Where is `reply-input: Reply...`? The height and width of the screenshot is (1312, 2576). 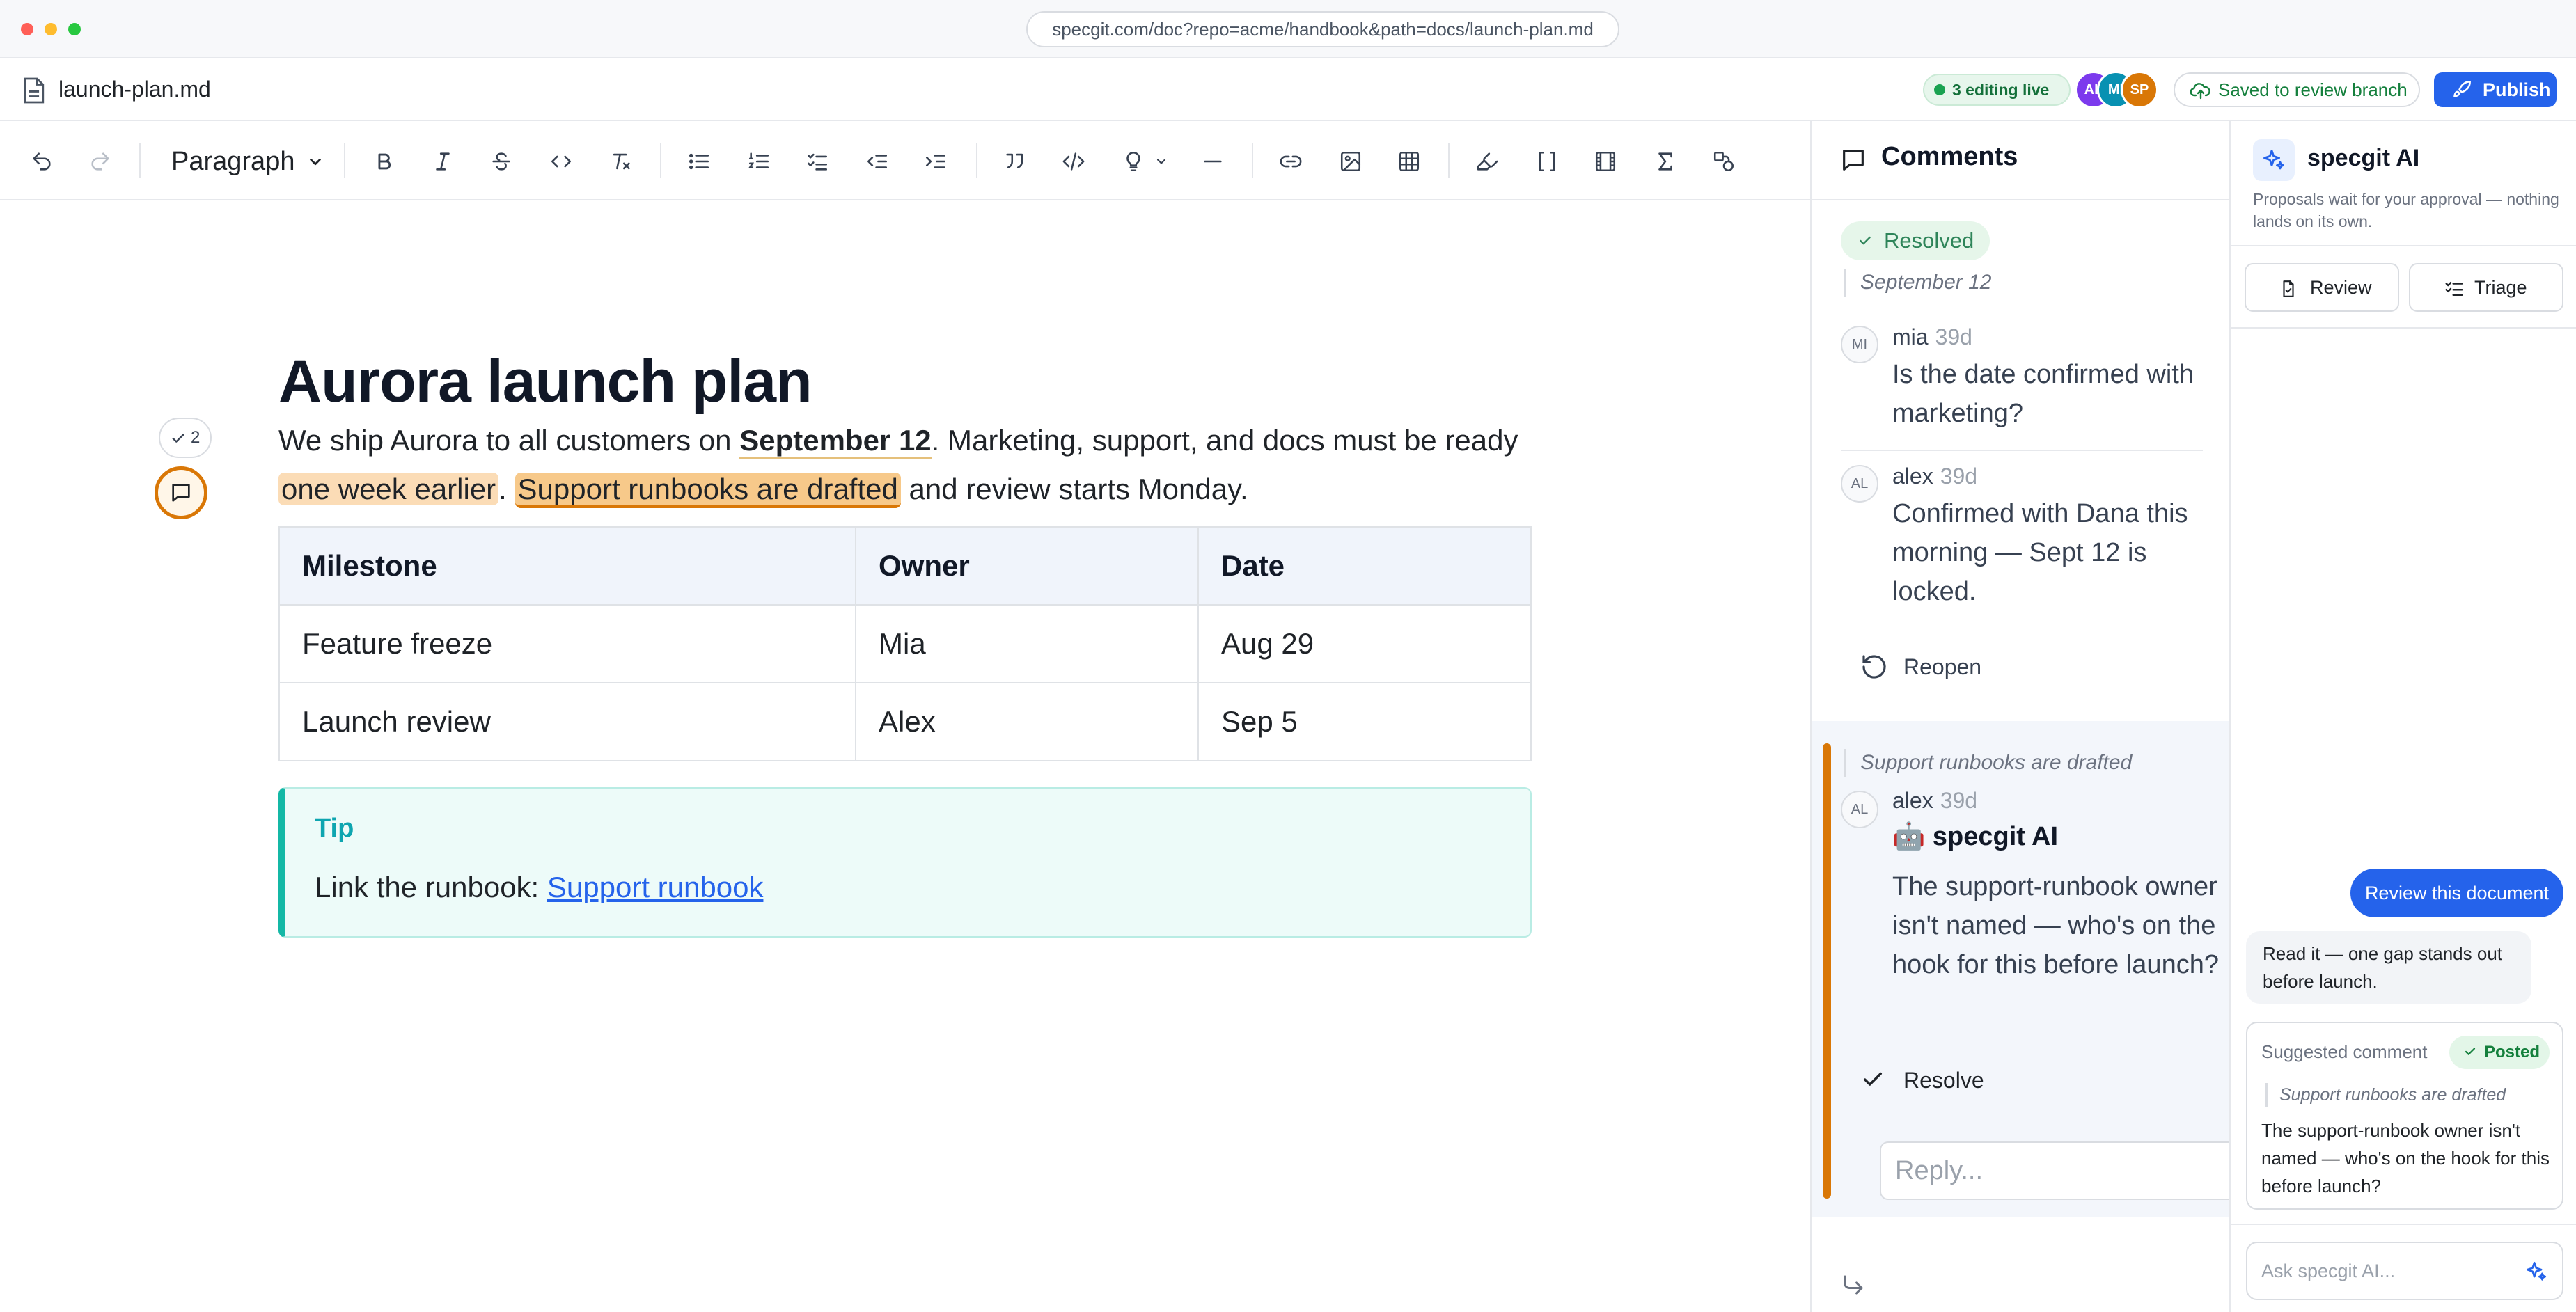
reply-input: Reply... is located at coordinates (2061, 1170).